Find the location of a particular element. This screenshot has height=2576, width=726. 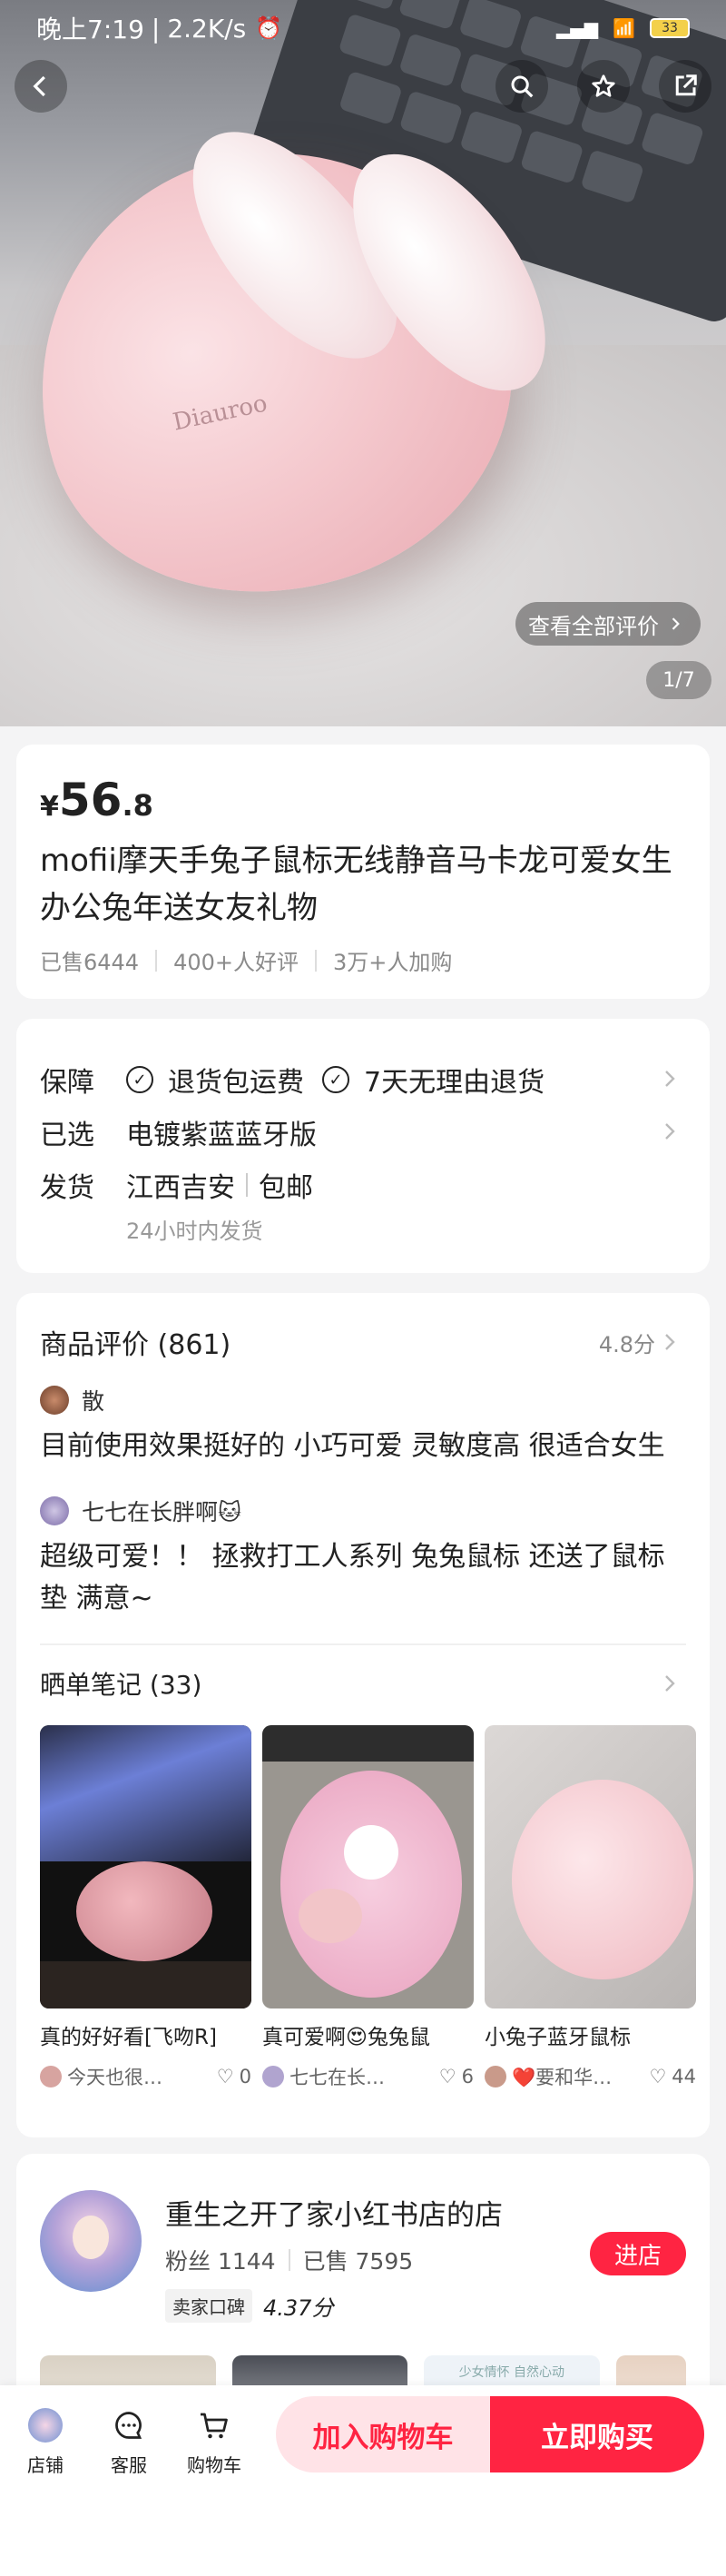

section-divider is located at coordinates (363, 1644).